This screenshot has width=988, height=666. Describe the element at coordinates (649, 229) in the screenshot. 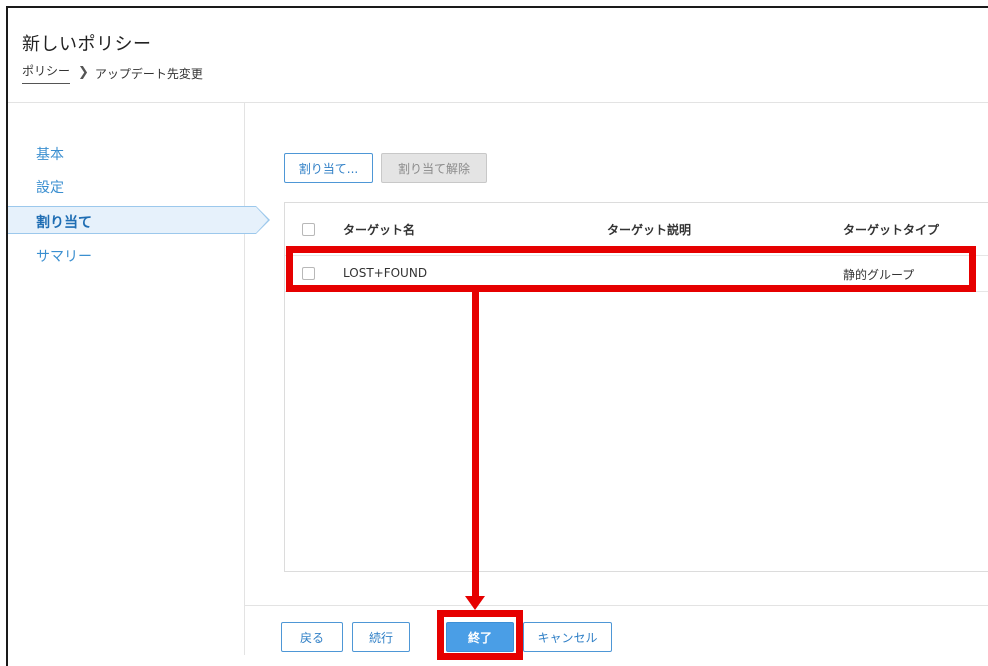

I see `column-header-target-description: ターゲット説明` at that location.